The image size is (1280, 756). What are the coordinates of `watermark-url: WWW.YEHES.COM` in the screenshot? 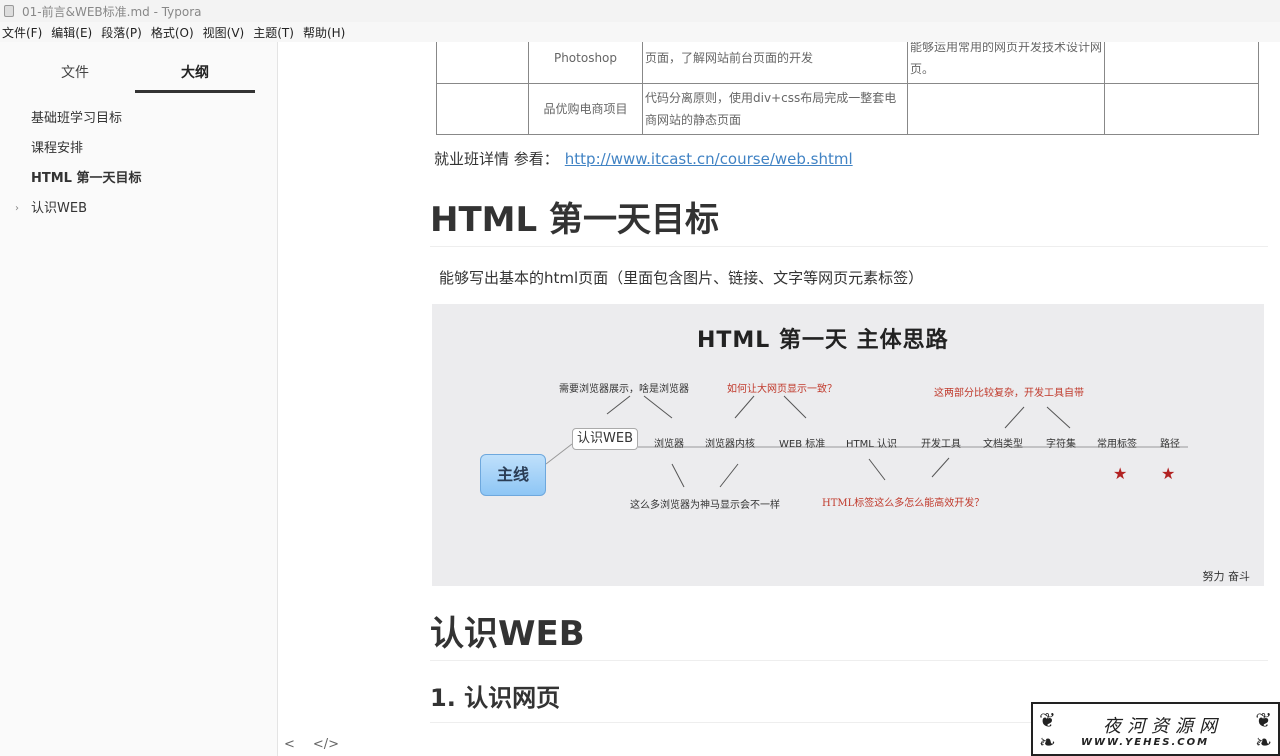 It's located at (1145, 742).